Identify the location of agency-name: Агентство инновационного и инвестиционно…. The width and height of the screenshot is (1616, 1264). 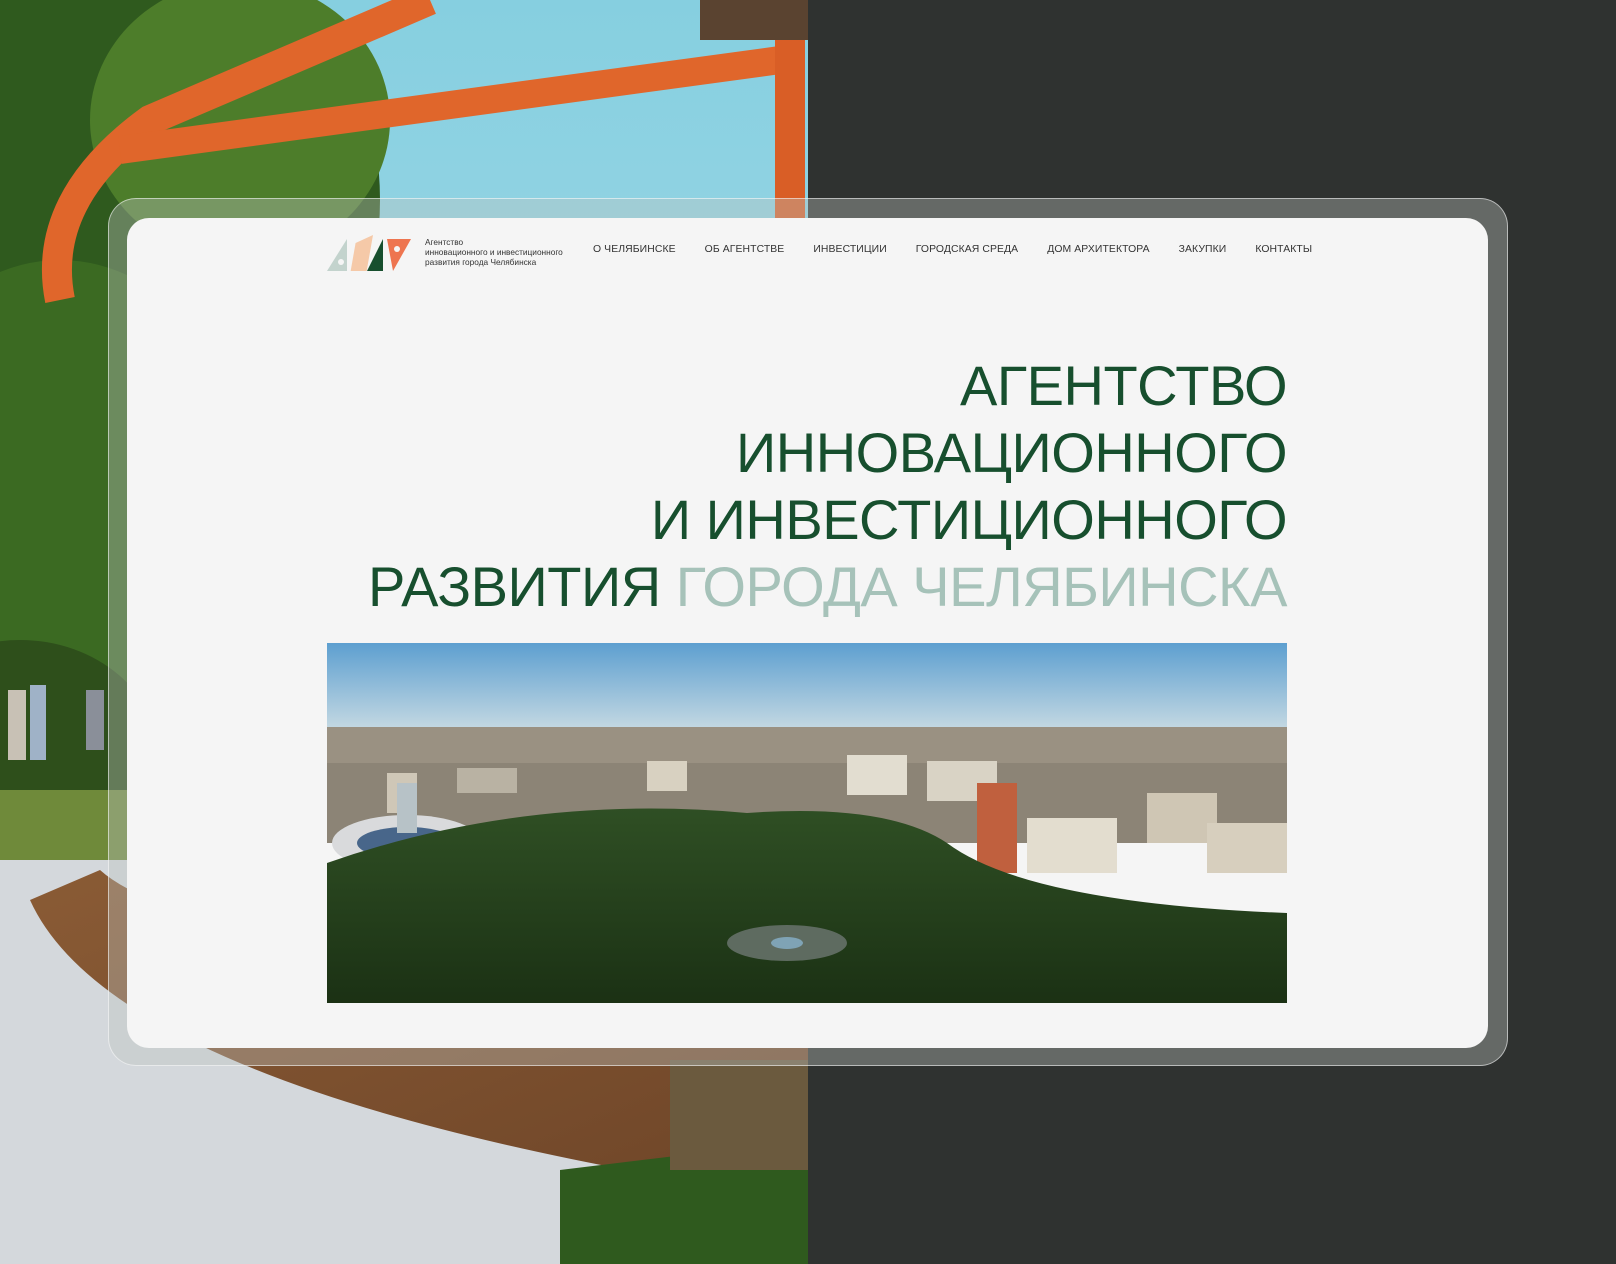
(500, 252).